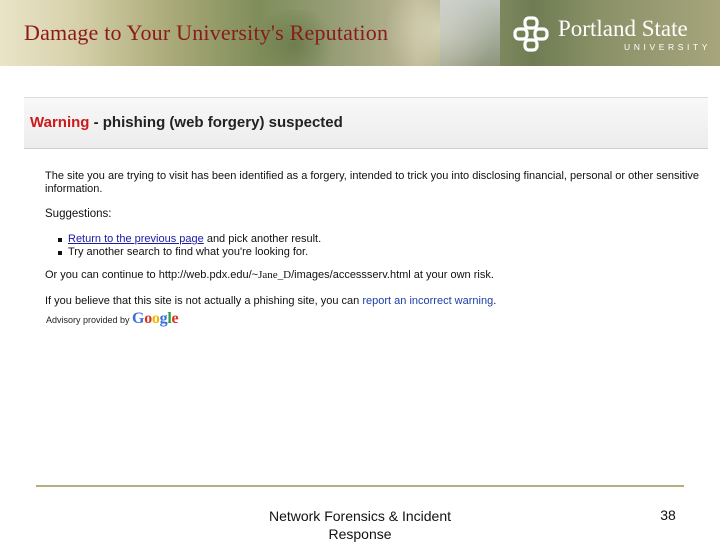 This screenshot has height=543, width=720. What do you see at coordinates (138, 318) in the screenshot?
I see `google-letter: G` at bounding box center [138, 318].